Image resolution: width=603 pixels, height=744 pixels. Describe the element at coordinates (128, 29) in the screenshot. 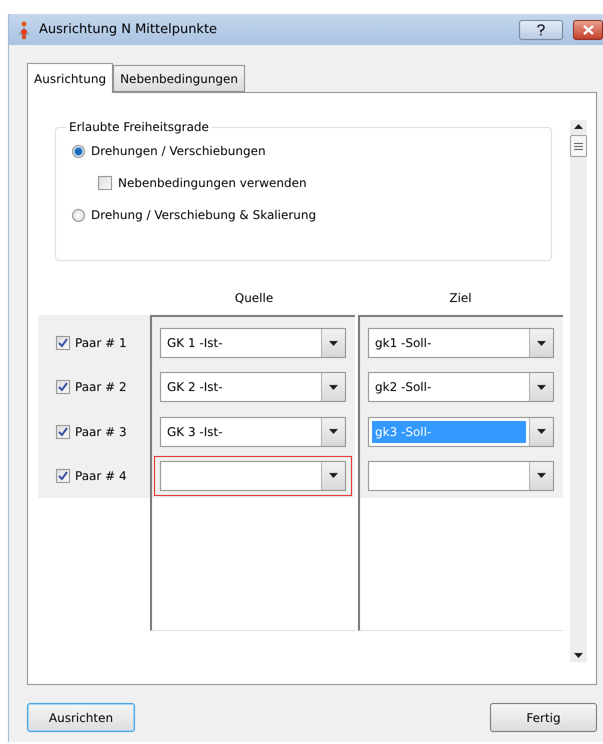

I see `window-title: Ausrichtung N Mittelpunkte` at that location.